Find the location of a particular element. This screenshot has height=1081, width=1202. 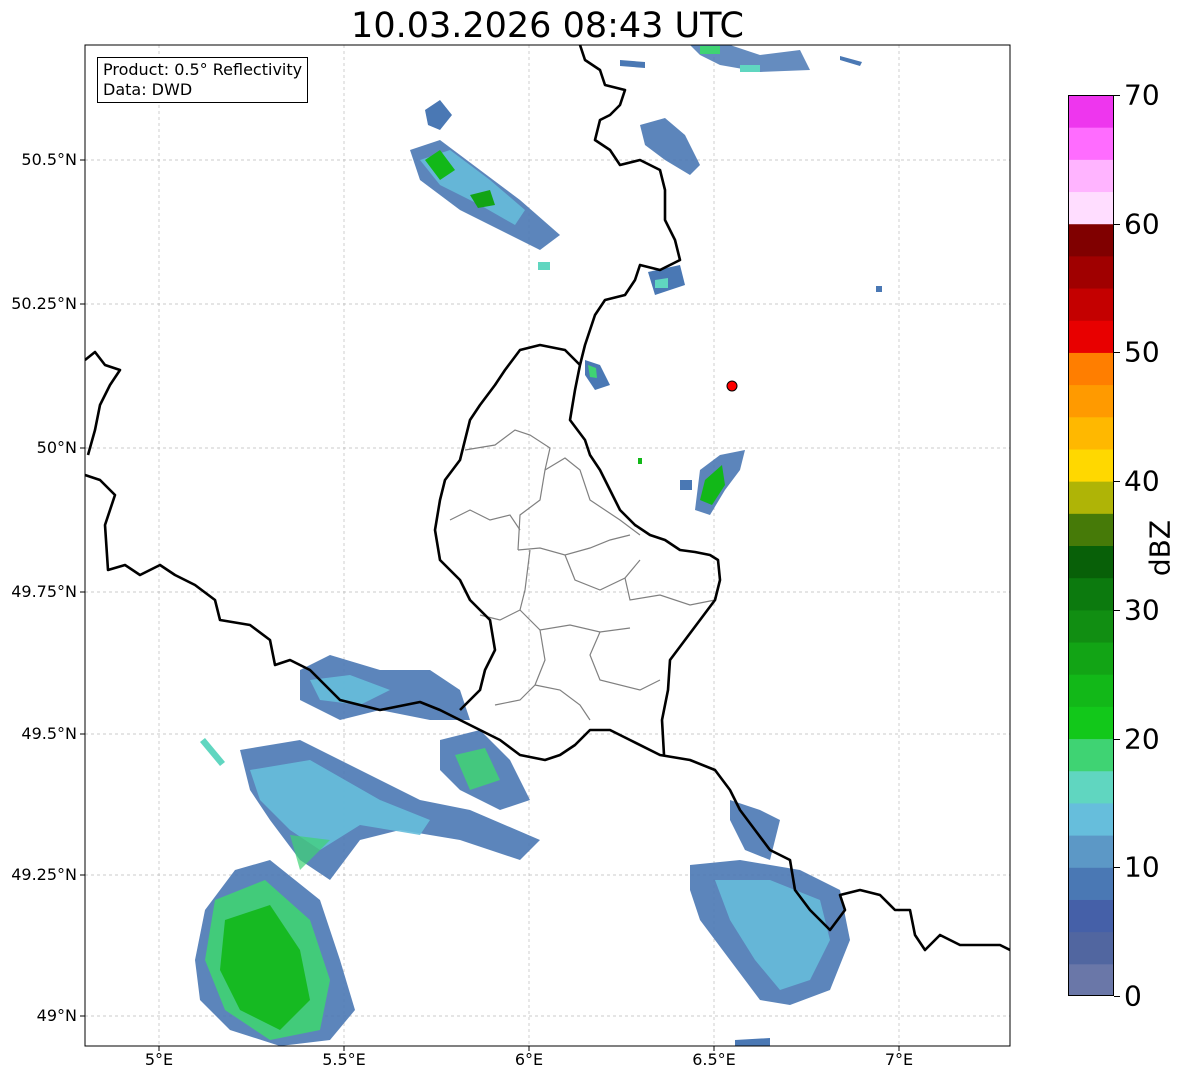

lat-label: 50.5°N is located at coordinates (49, 159).